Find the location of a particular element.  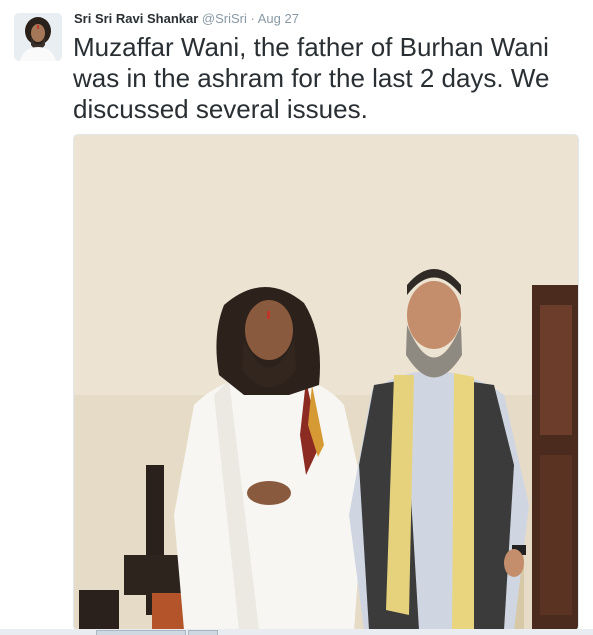

tweet-header: Sri Sri Ravi Shankar @SriSri · Aug 27 is located at coordinates (186, 19).